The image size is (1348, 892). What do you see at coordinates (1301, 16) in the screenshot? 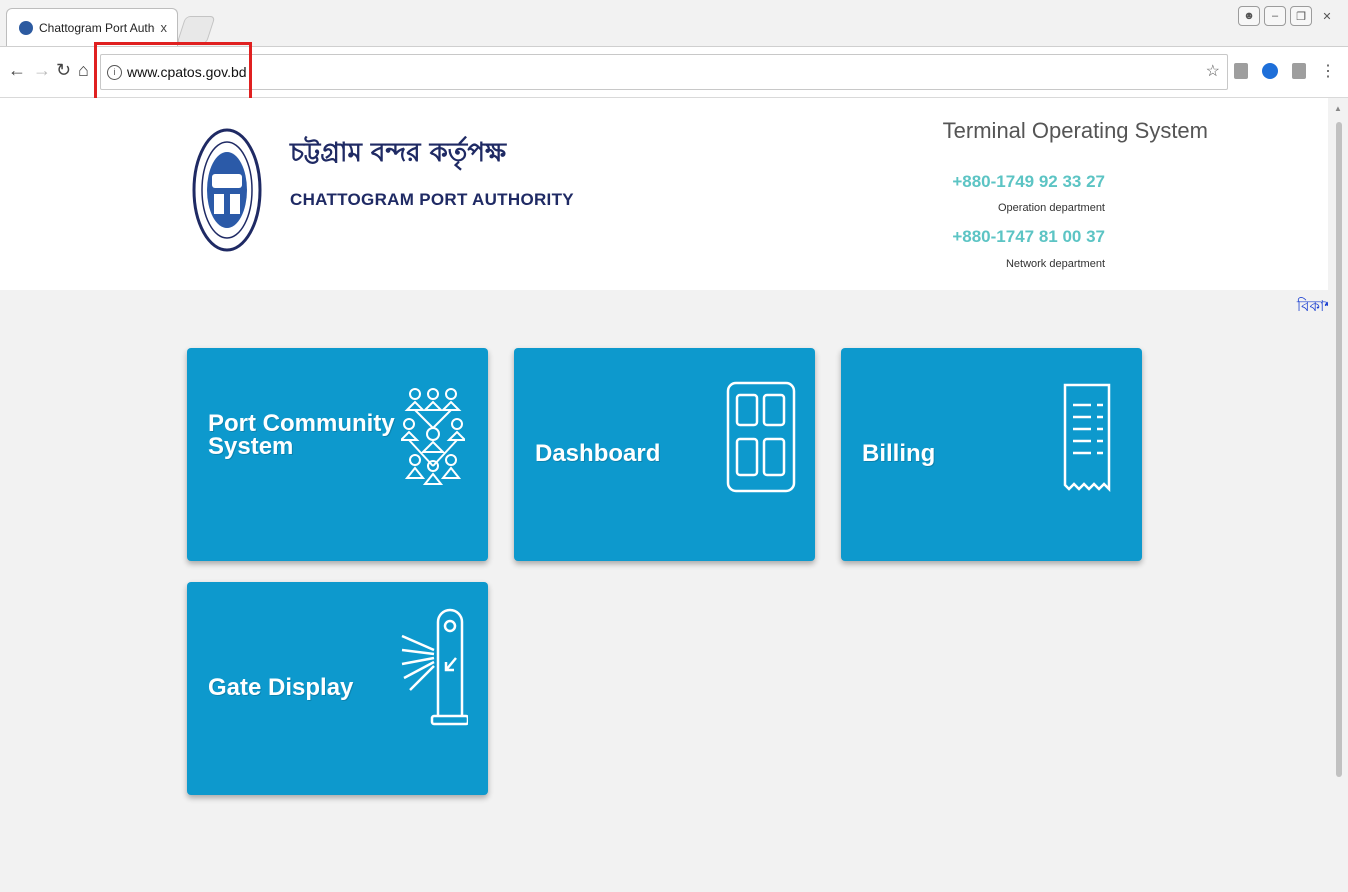
I see `restore-button: ❐` at bounding box center [1301, 16].